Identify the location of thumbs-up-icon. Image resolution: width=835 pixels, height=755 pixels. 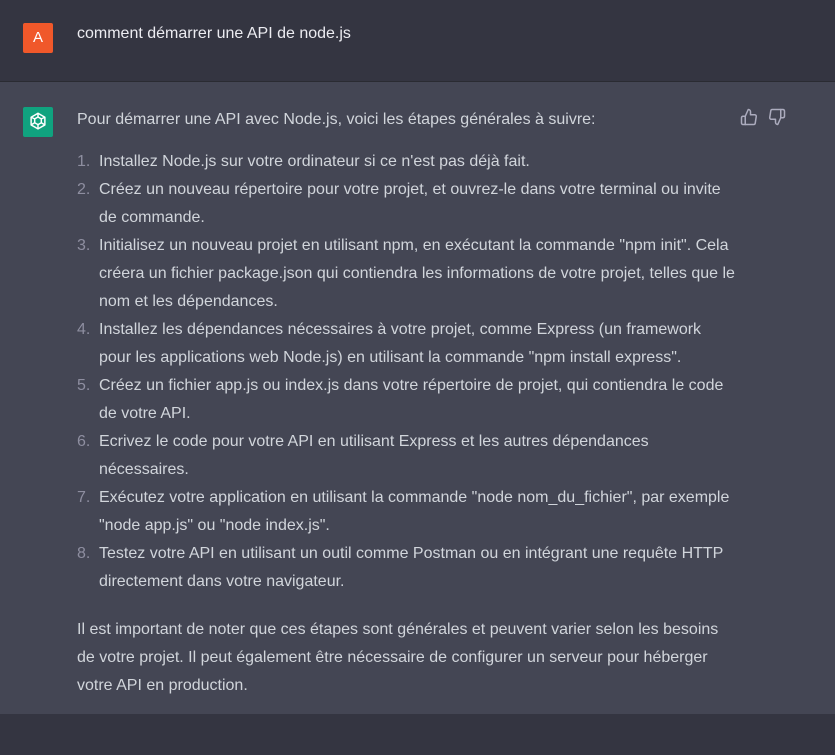
(749, 117).